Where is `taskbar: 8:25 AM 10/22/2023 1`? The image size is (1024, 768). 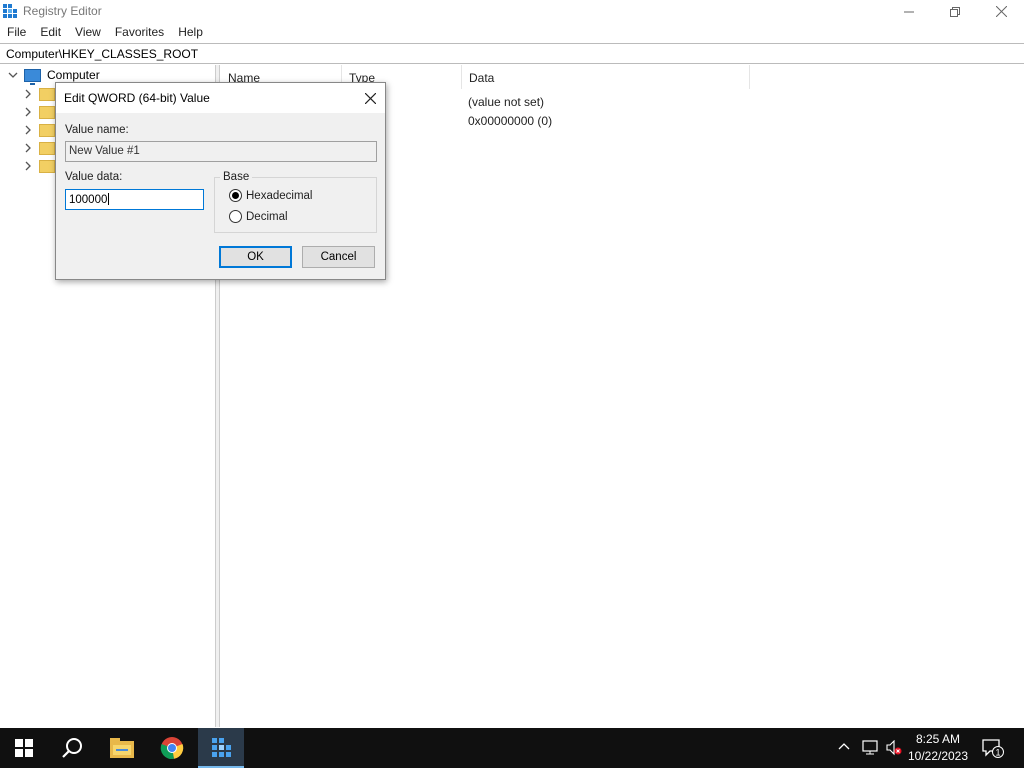
taskbar: 8:25 AM 10/22/2023 1 is located at coordinates (512, 748).